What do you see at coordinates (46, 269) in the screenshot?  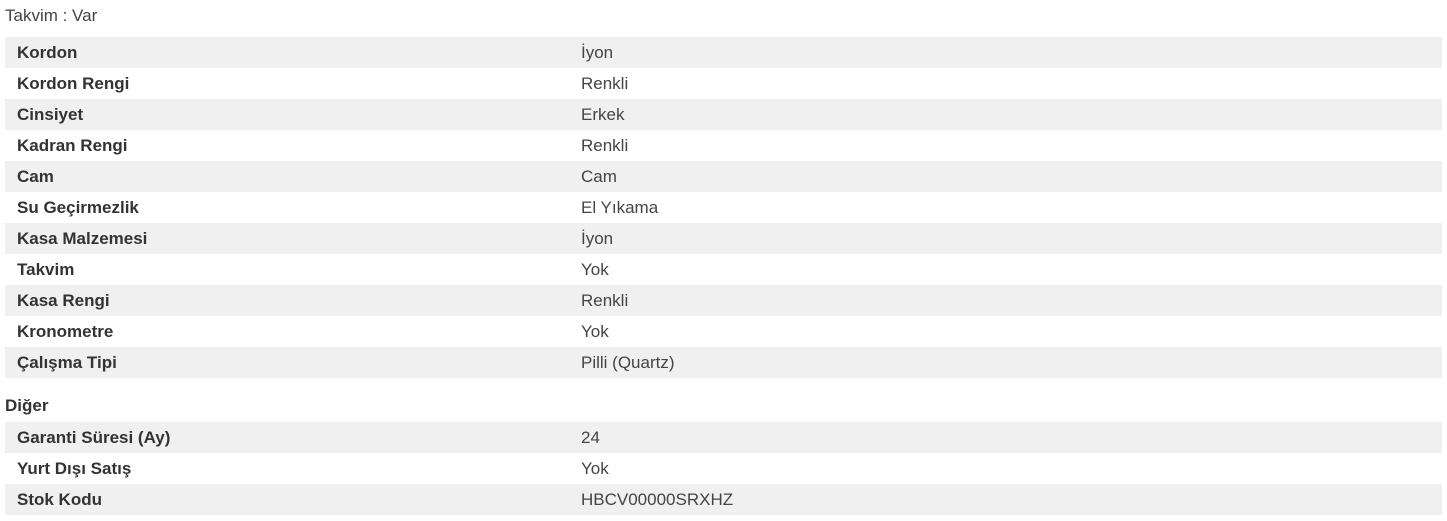 I see `spec-label: Takvim` at bounding box center [46, 269].